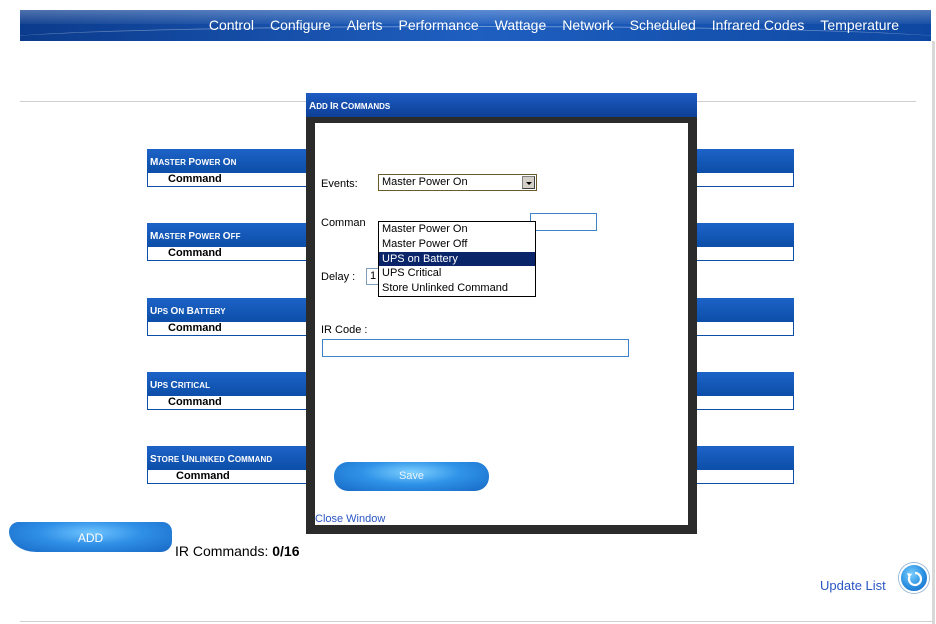 The width and height of the screenshot is (936, 624). Describe the element at coordinates (350, 519) in the screenshot. I see `close-window-link: Close Window` at that location.